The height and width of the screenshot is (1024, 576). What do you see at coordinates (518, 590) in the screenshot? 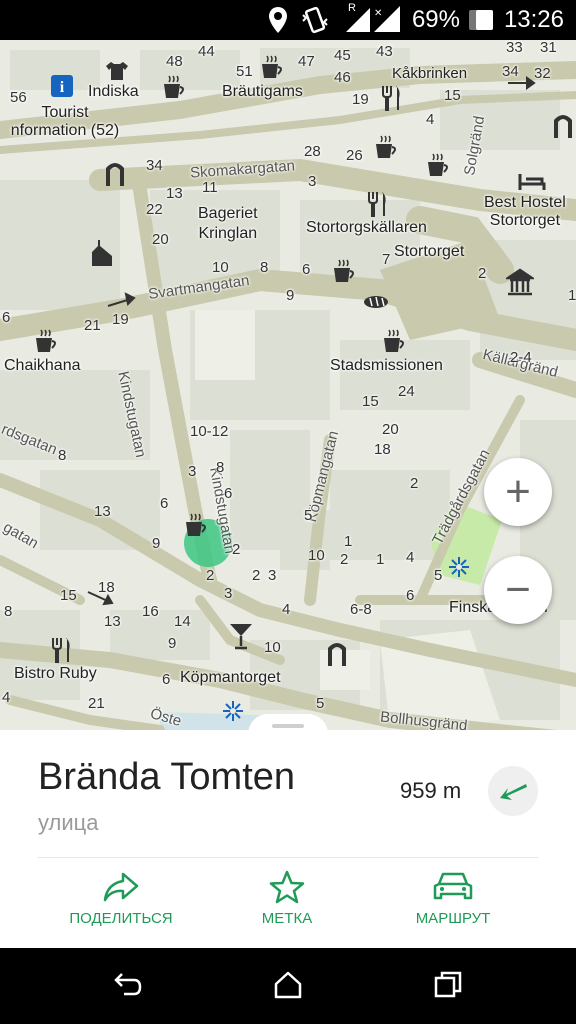
I see `zoom-out-button: −` at bounding box center [518, 590].